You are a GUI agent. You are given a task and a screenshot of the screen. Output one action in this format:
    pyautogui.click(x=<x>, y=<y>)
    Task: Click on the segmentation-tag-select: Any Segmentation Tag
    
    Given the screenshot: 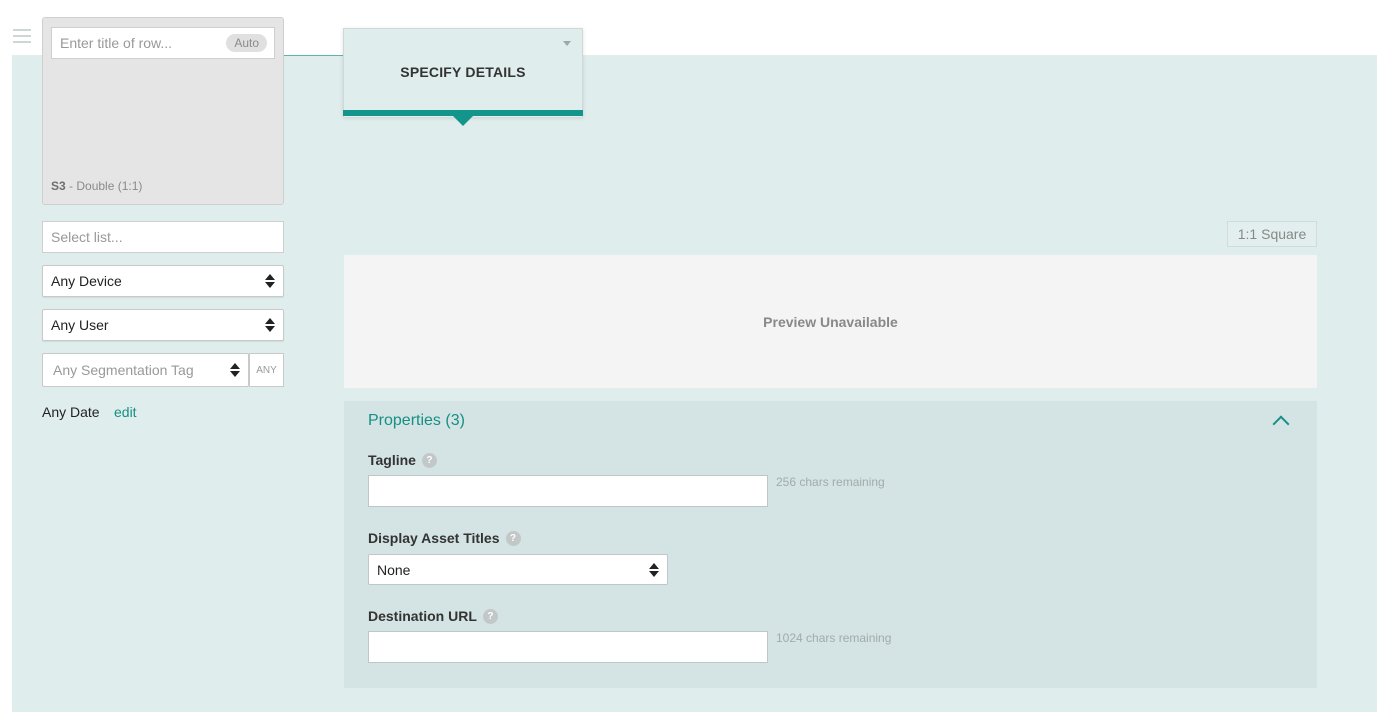 What is the action you would take?
    pyautogui.click(x=145, y=370)
    